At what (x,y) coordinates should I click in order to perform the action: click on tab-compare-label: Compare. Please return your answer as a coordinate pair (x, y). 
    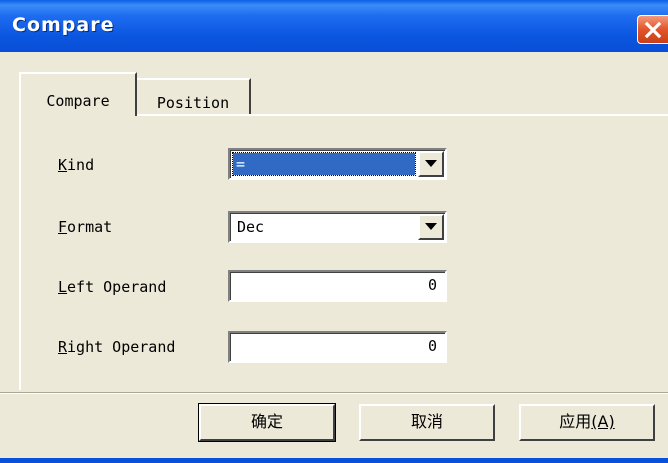
    Looking at the image, I should click on (78, 101).